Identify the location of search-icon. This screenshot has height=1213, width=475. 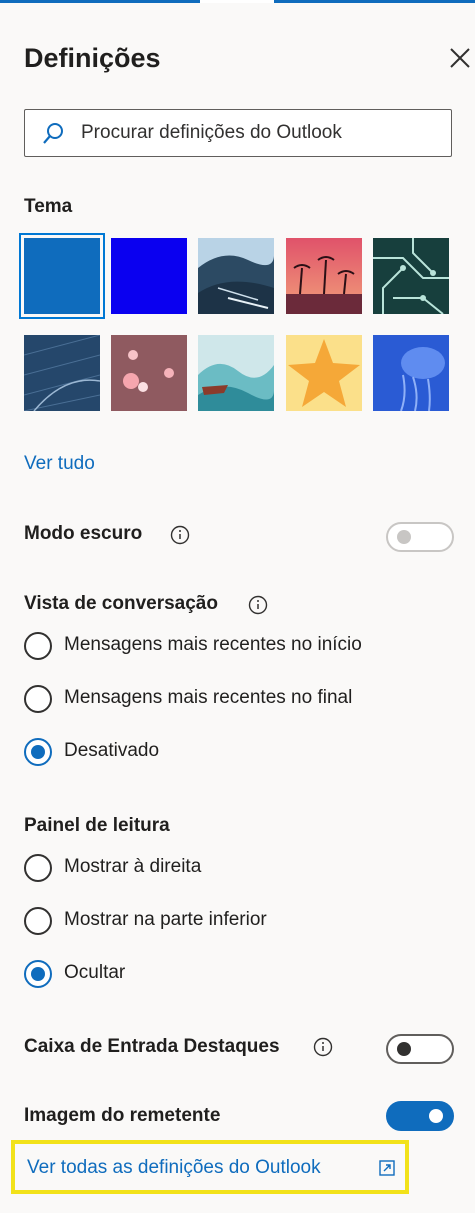
(53, 133).